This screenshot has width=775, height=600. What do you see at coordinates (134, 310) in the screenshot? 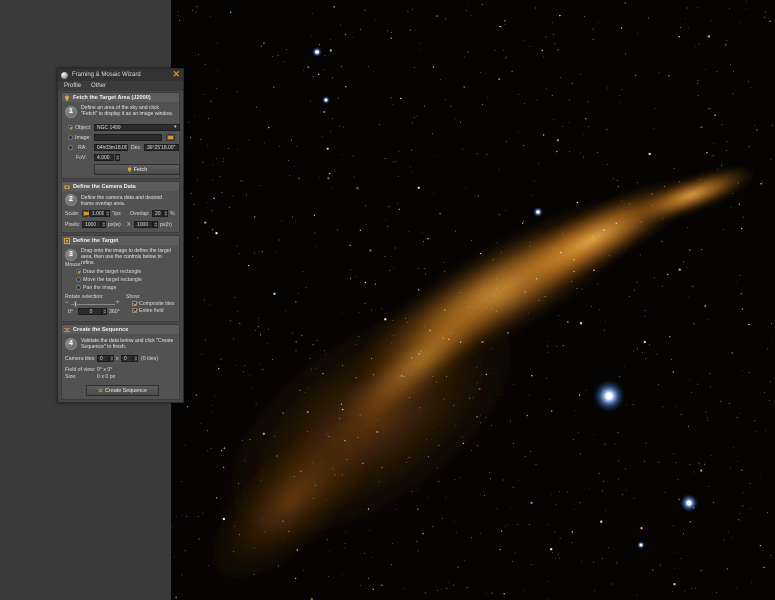
I see `entire-field-checkbox` at bounding box center [134, 310].